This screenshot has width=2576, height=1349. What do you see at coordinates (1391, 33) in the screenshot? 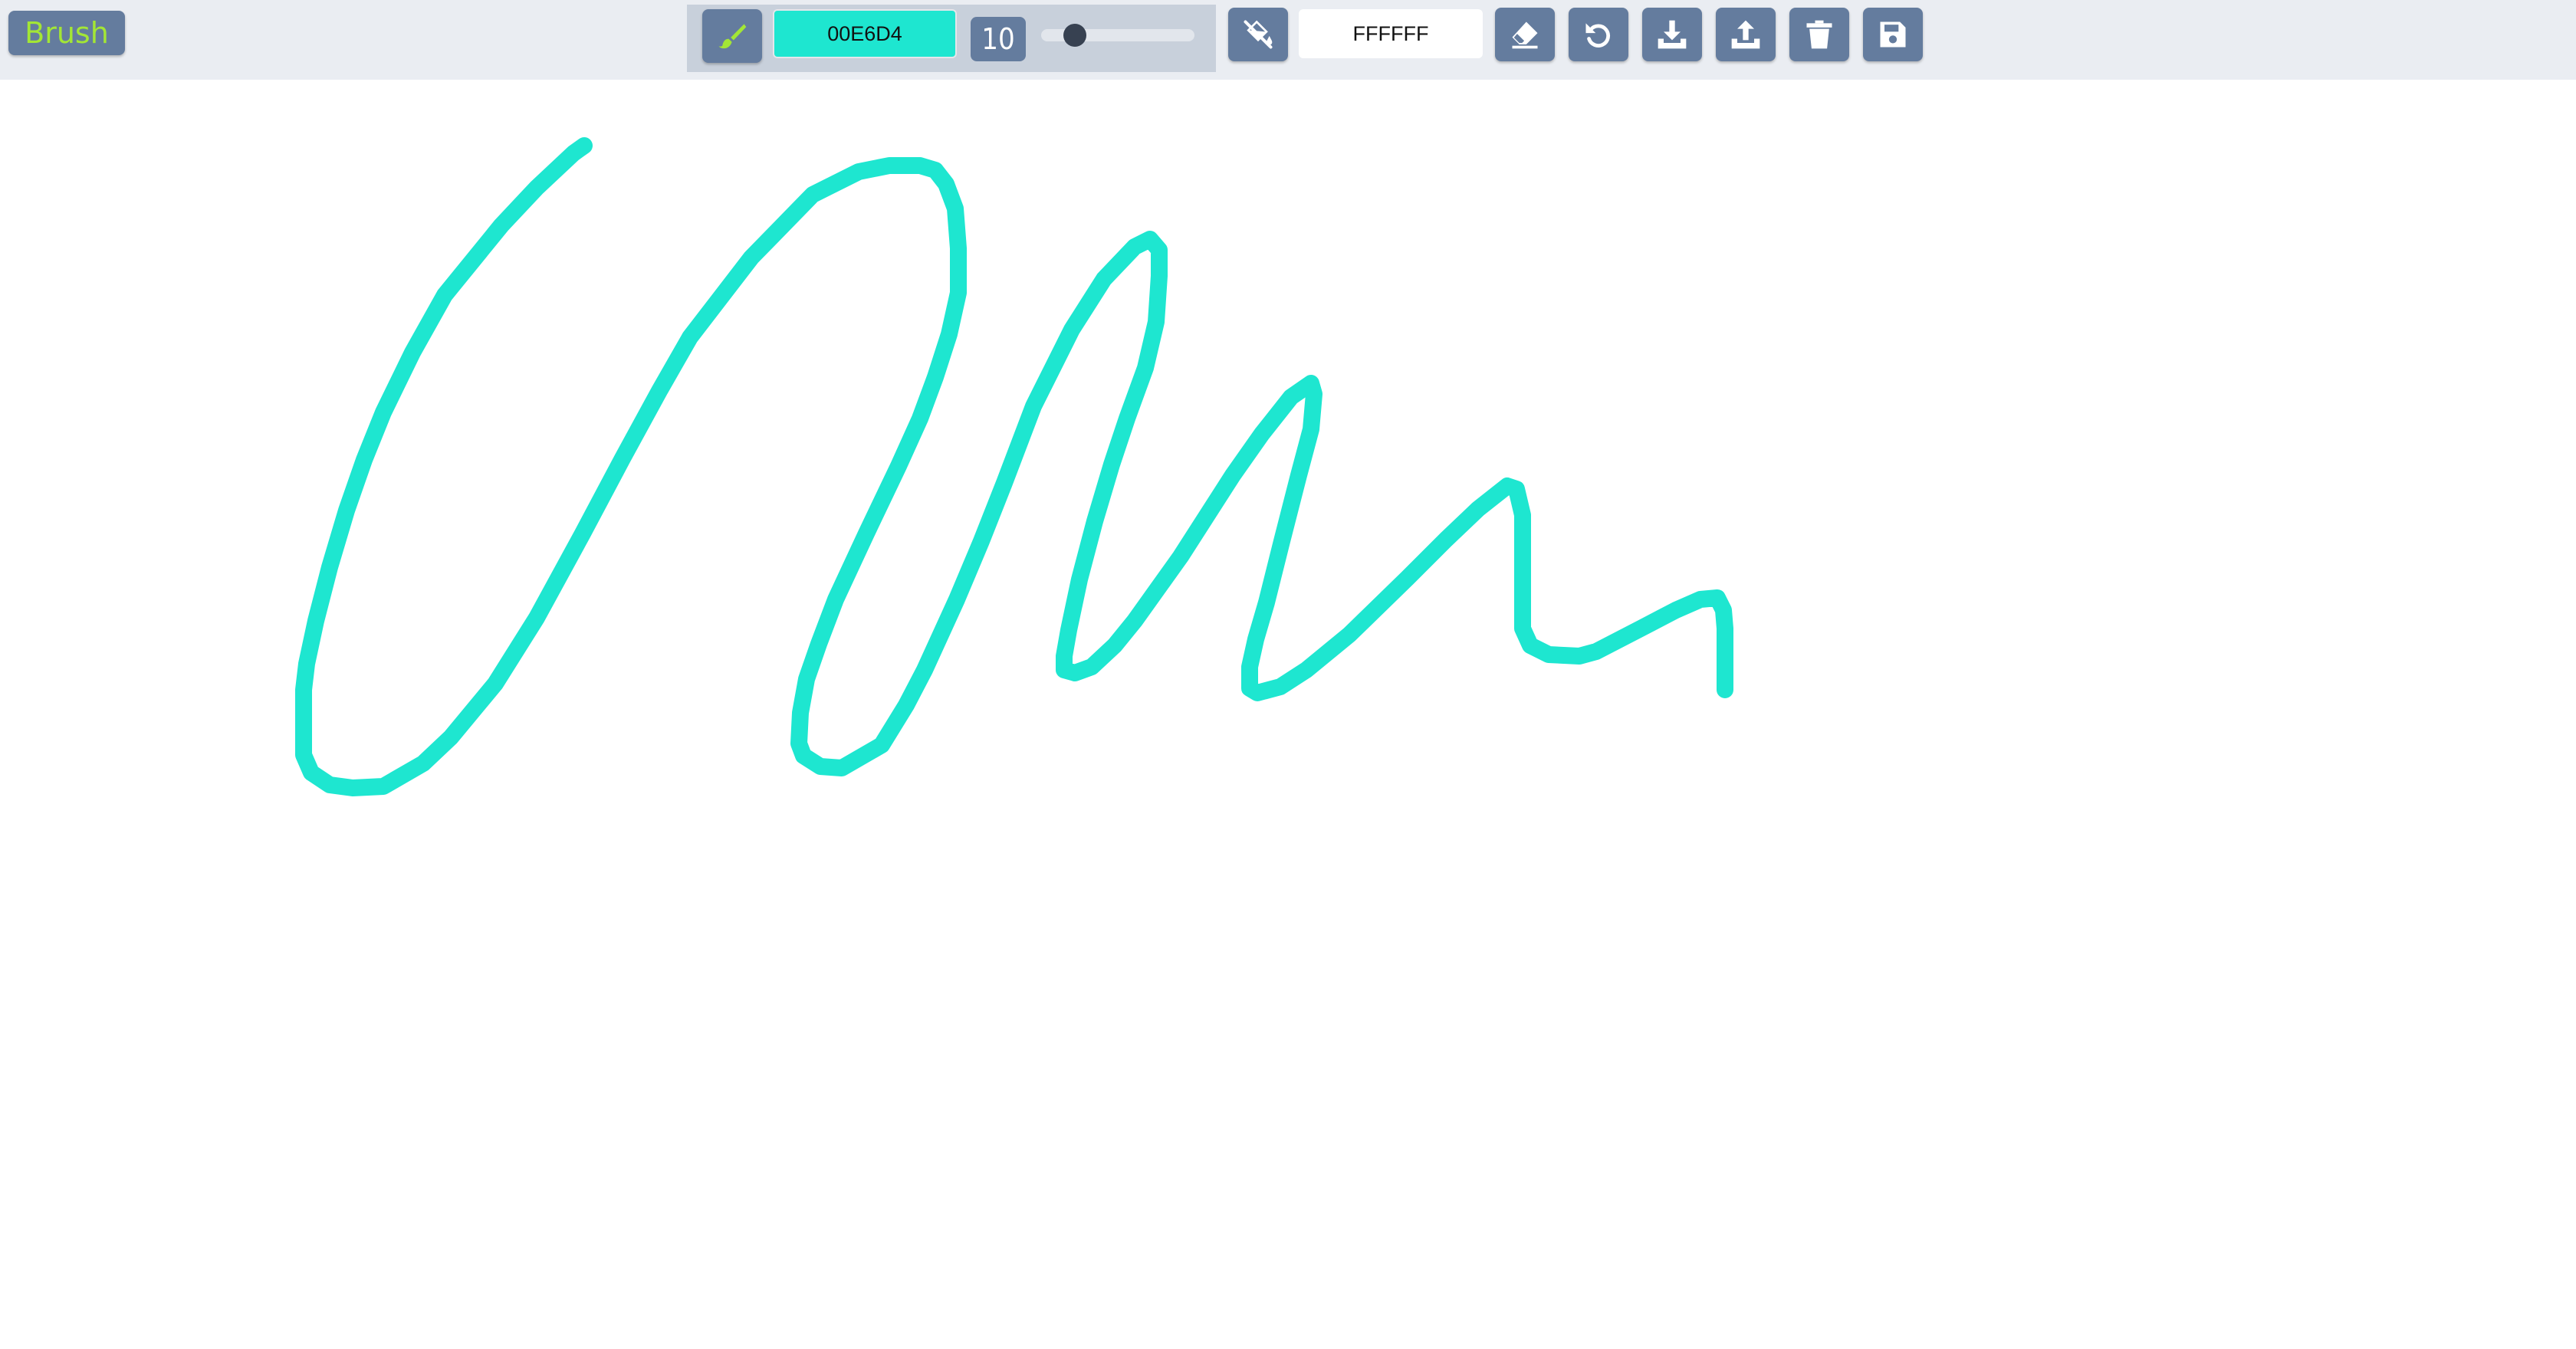
I see `fill-color-input: FFFFFF` at bounding box center [1391, 33].